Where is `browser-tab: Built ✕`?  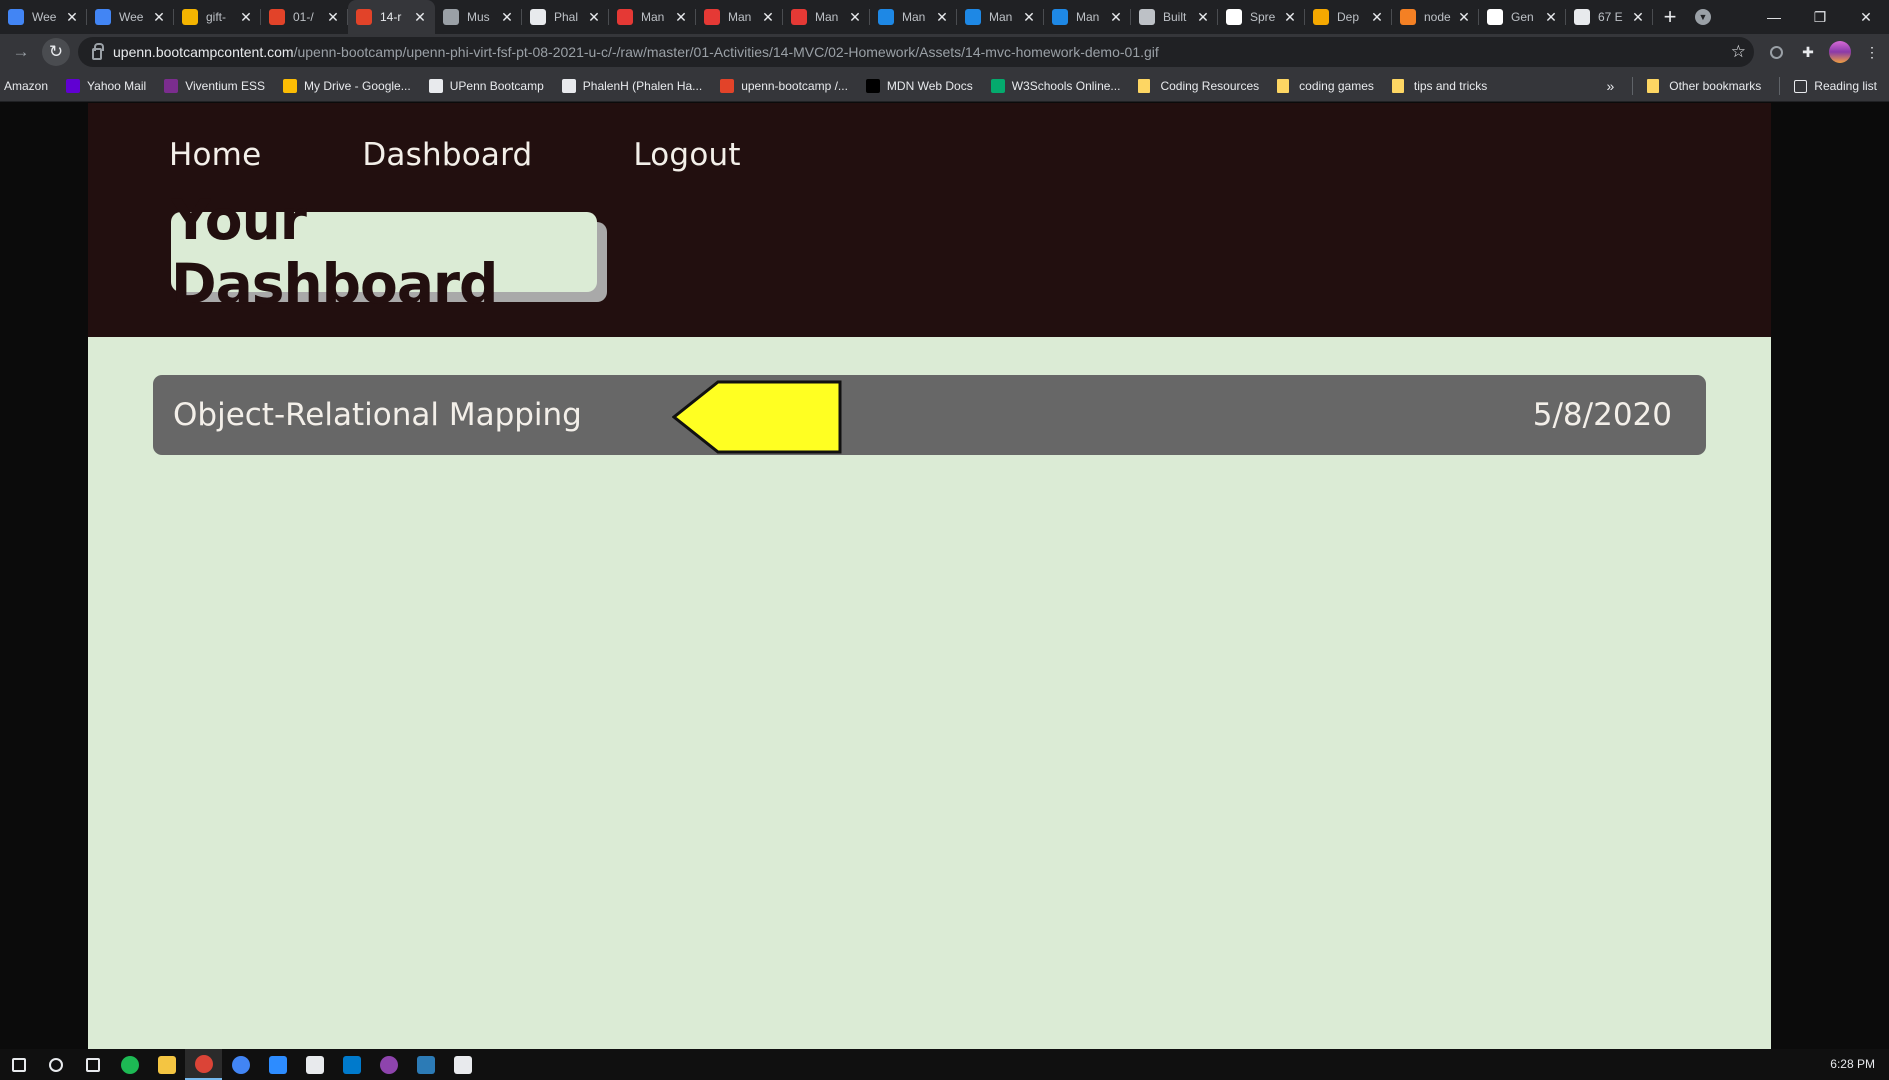
browser-tab: Built ✕ is located at coordinates (1174, 17).